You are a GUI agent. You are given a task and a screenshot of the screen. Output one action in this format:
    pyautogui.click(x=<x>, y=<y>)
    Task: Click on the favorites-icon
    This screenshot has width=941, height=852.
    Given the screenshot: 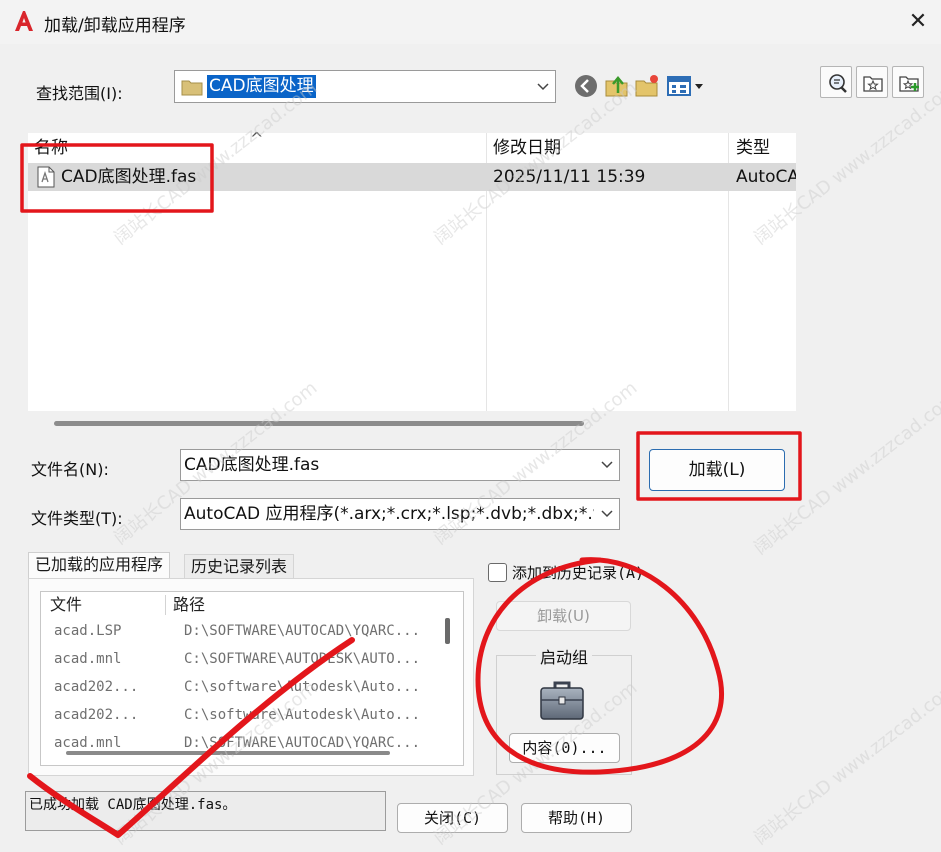 What is the action you would take?
    pyautogui.click(x=873, y=84)
    